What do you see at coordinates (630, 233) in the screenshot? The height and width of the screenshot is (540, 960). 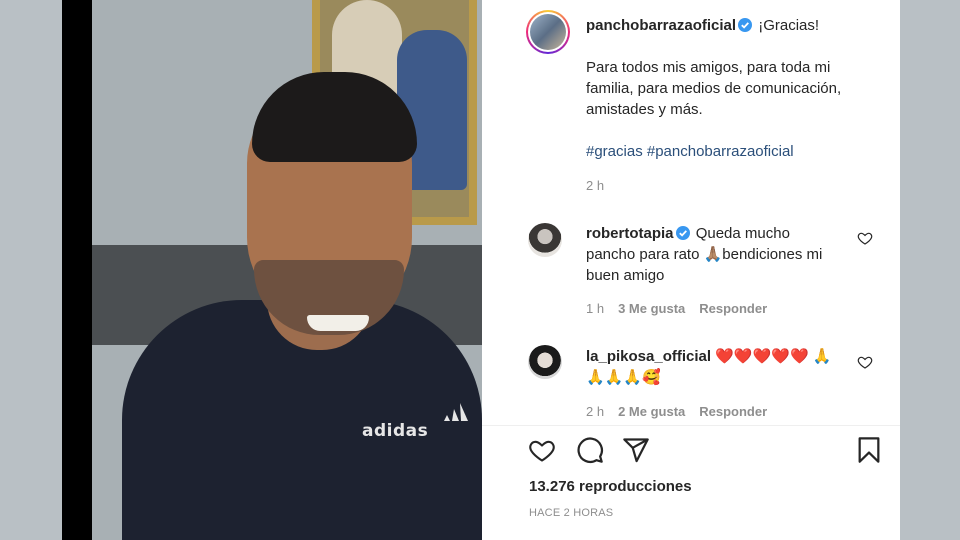 I see `comment-username: robertotapia` at bounding box center [630, 233].